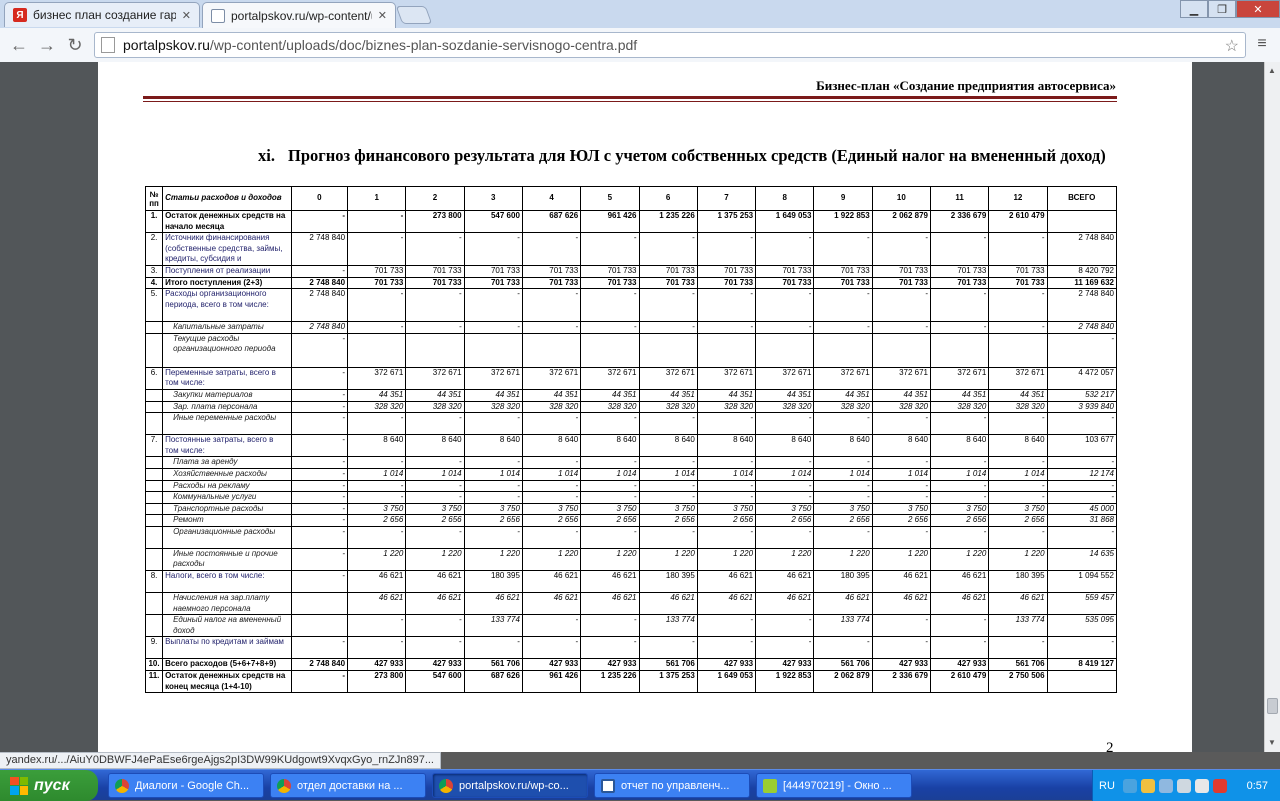 The image size is (1280, 801). Describe the element at coordinates (1272, 706) in the screenshot. I see `scrollbar-thumb` at that location.